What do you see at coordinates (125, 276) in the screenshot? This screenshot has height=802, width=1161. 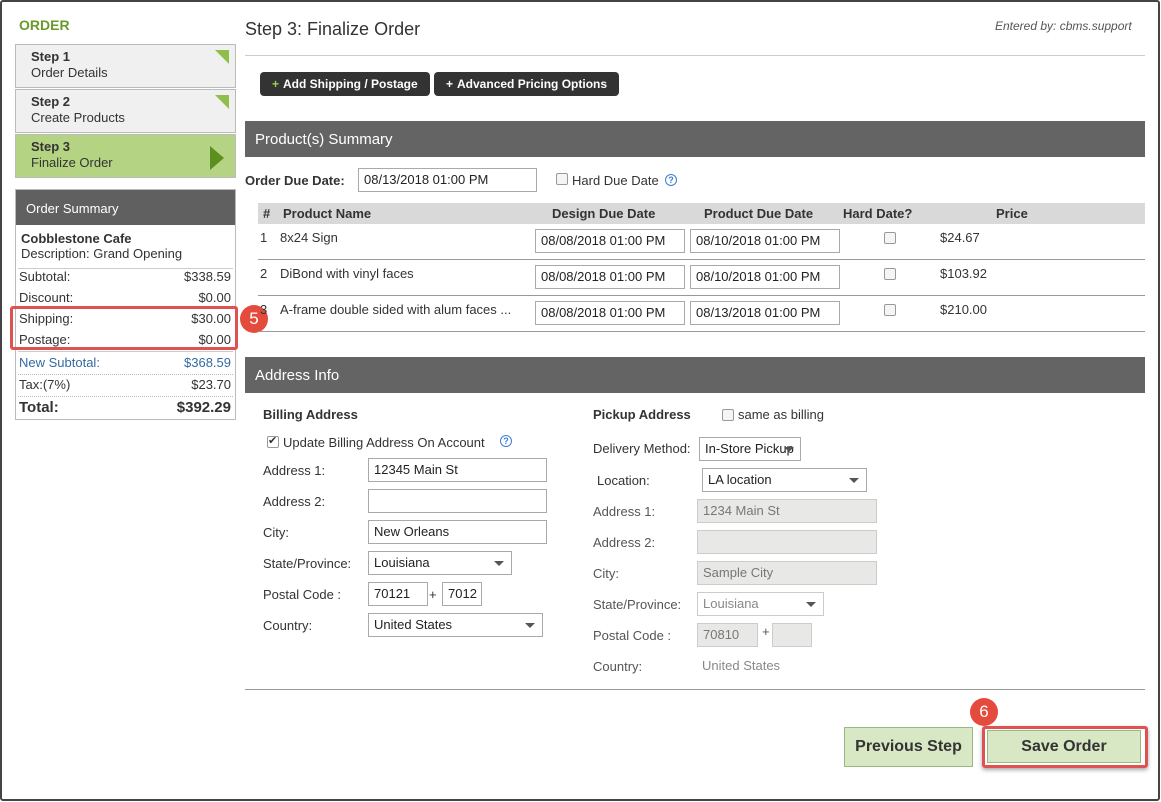 I see `summary-row-subtotal: Subtotal: $338.59` at bounding box center [125, 276].